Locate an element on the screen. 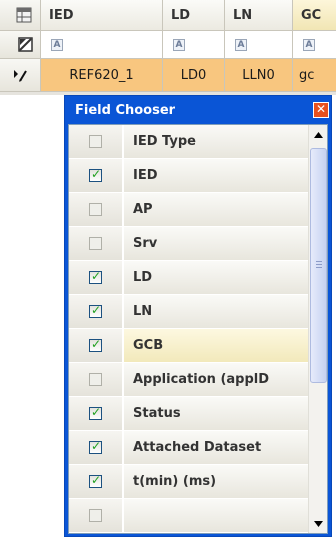  column-header-label: IED is located at coordinates (61, 15).